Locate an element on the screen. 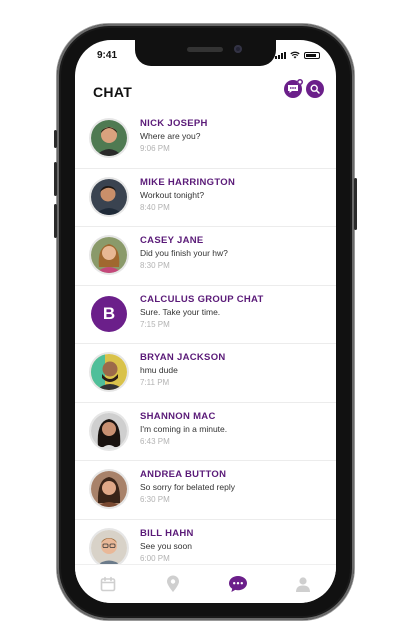 Image resolution: width=410 pixels, height=642 pixels. group-avatar: B is located at coordinates (109, 313).